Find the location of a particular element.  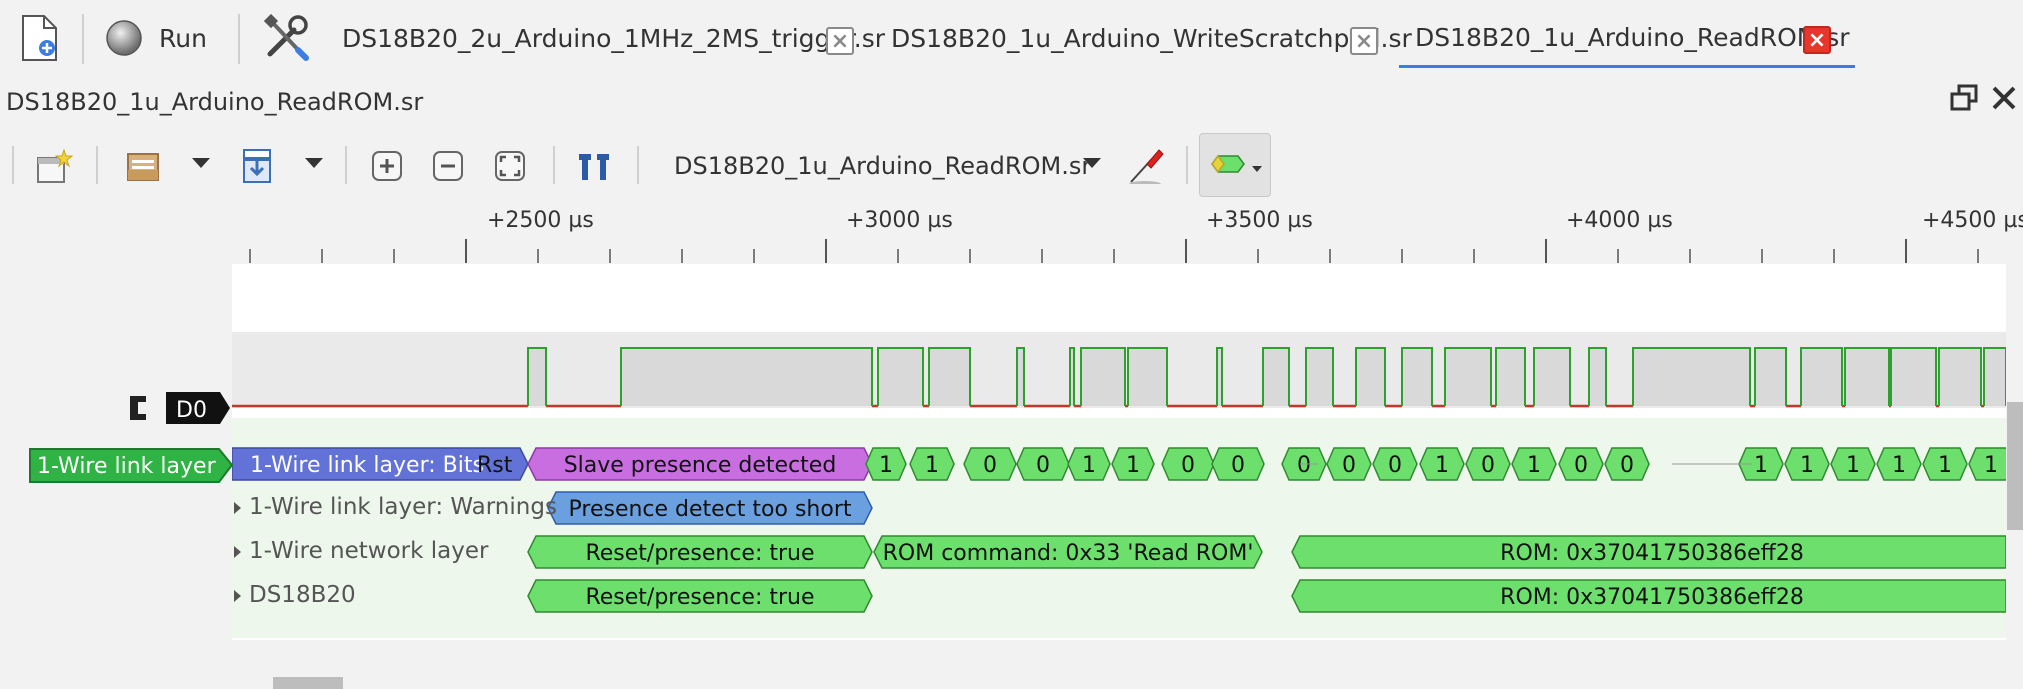

new-view-icon is located at coordinates (54, 166).